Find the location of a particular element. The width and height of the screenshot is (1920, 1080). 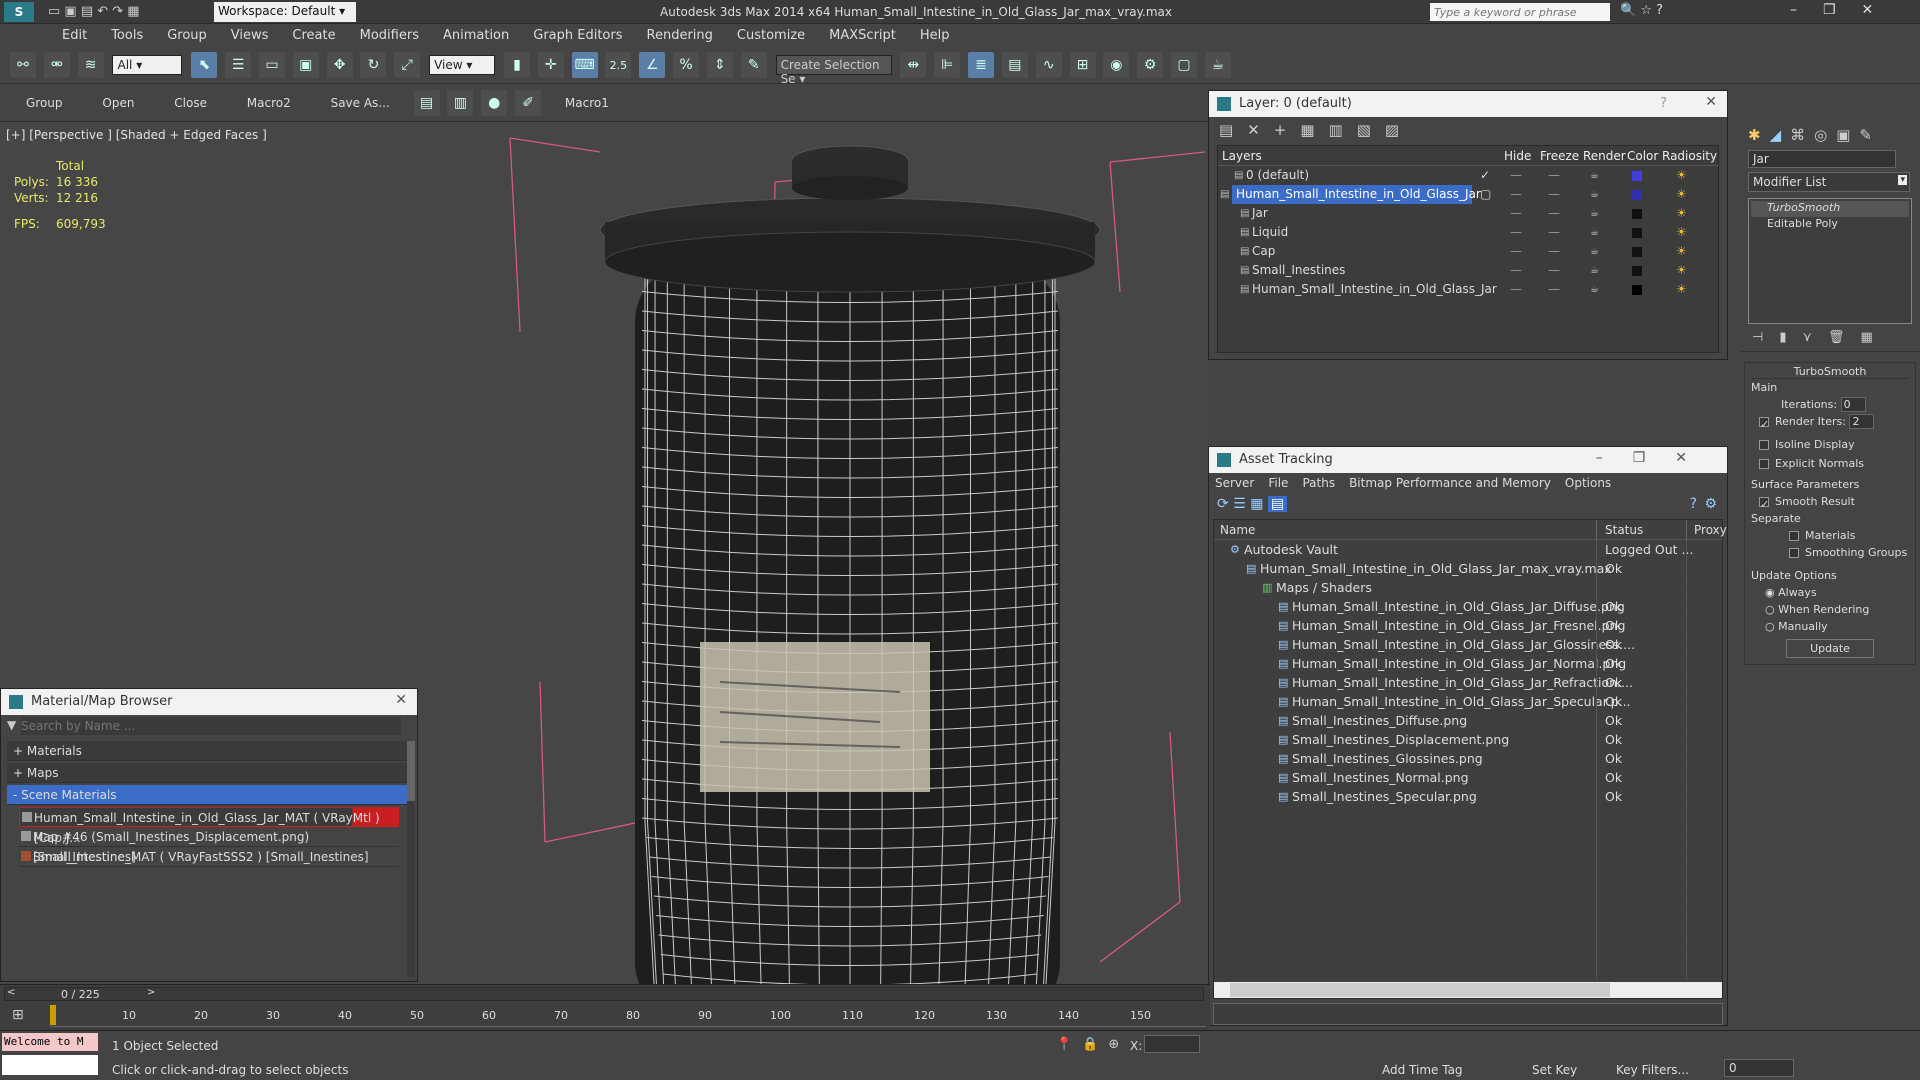

ribbon-open-button: Open is located at coordinates (118, 103).